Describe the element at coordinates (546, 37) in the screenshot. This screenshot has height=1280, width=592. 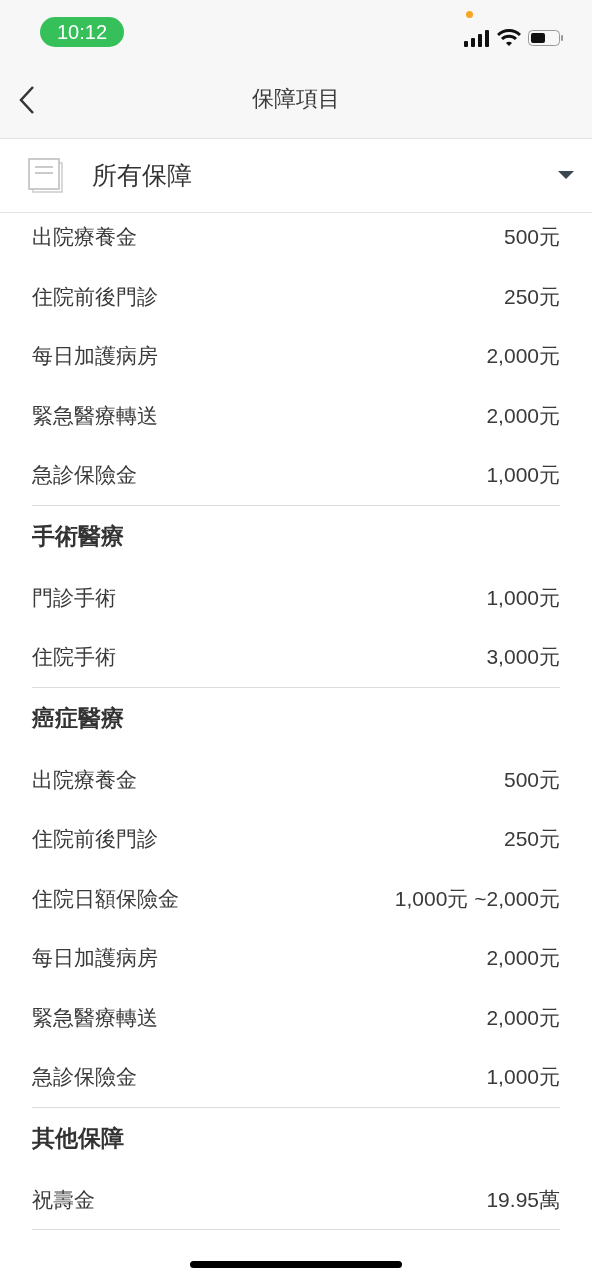
I see `battery-icon` at that location.